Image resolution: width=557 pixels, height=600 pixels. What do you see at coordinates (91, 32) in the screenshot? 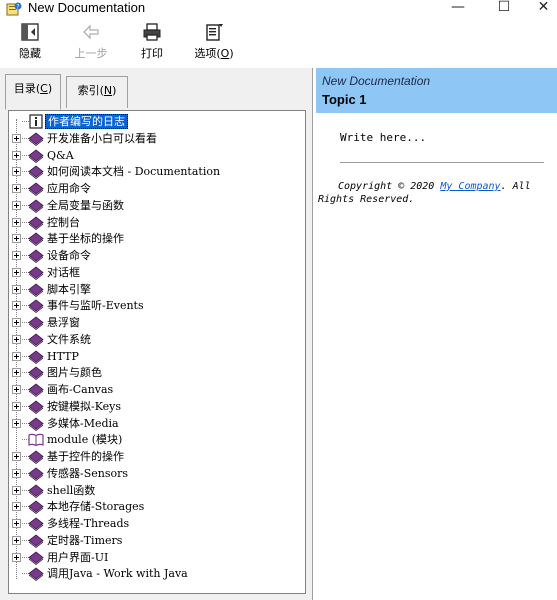
I see `back-arrow-icon` at bounding box center [91, 32].